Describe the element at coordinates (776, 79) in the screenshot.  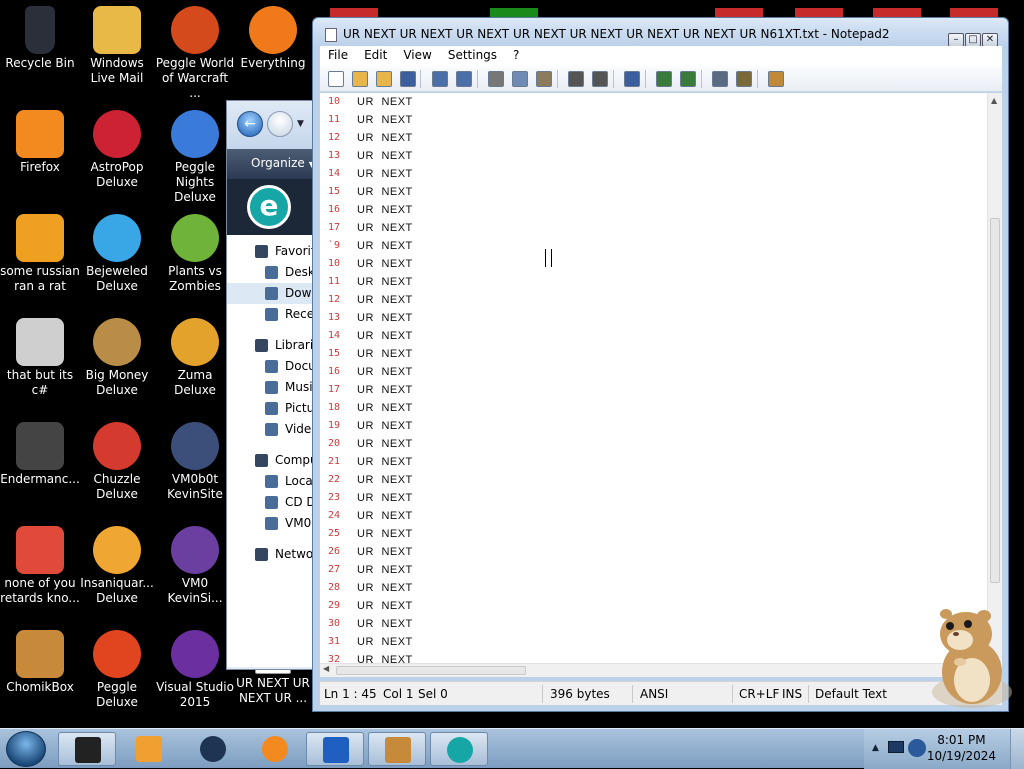
I see `exit-icon` at that location.